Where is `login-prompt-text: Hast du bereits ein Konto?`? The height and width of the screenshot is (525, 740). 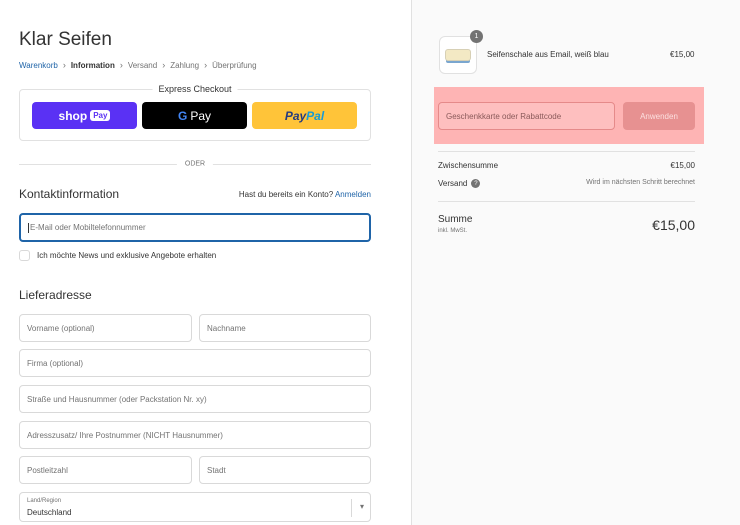
login-prompt-text: Hast du bereits ein Konto? is located at coordinates (286, 194).